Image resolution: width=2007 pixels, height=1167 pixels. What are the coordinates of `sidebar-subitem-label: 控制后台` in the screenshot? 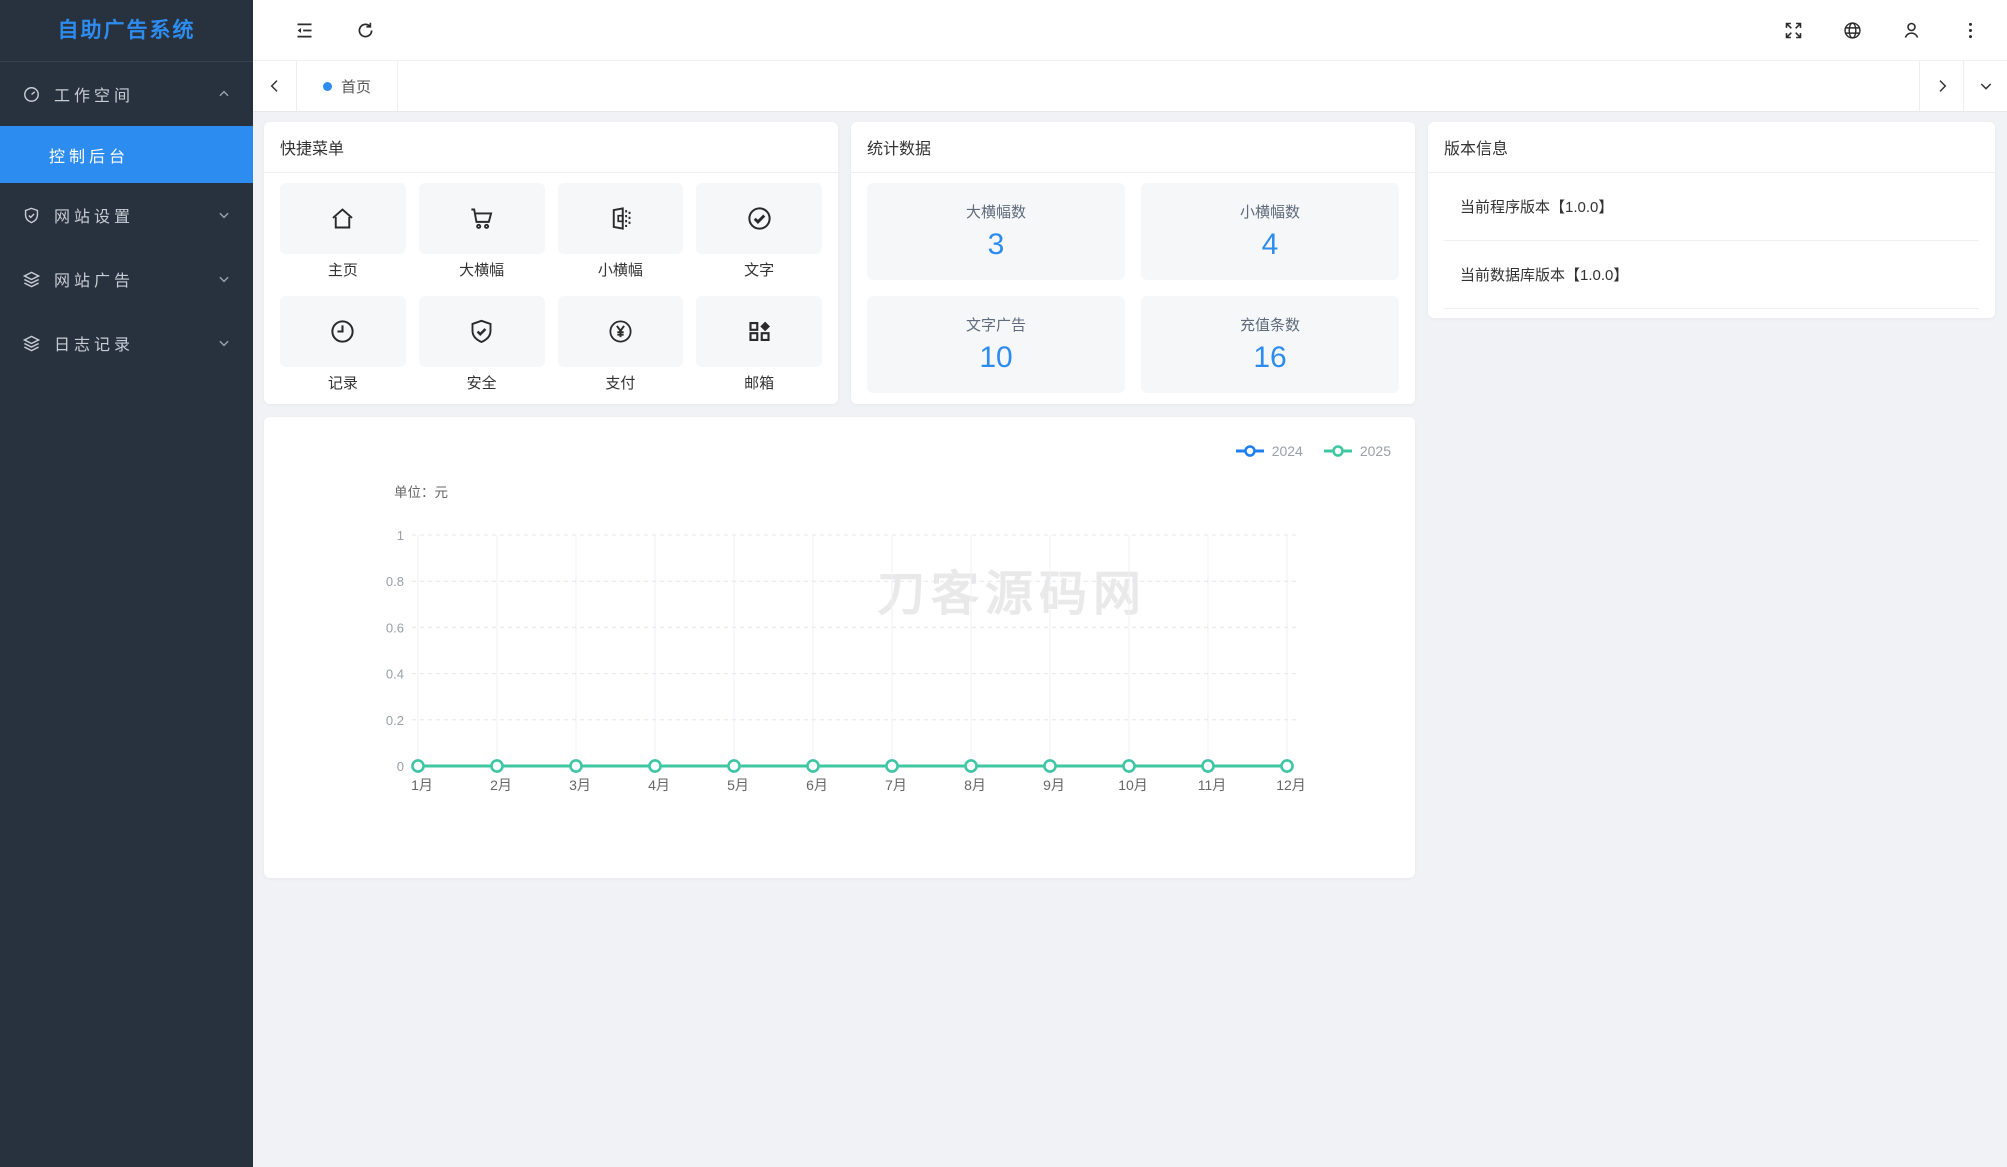 It's located at (89, 157).